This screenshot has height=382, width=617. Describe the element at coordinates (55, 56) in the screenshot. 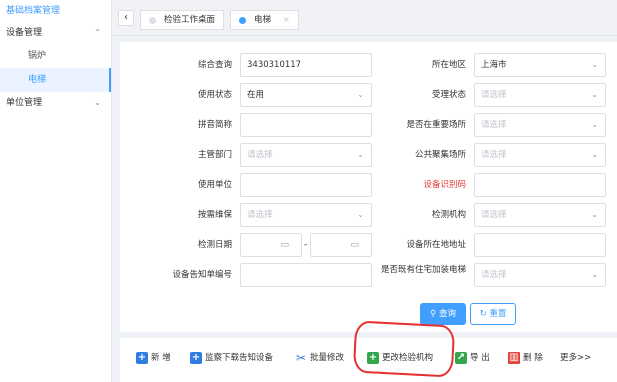

I see `sidebar-item-boiler: 锅炉` at that location.